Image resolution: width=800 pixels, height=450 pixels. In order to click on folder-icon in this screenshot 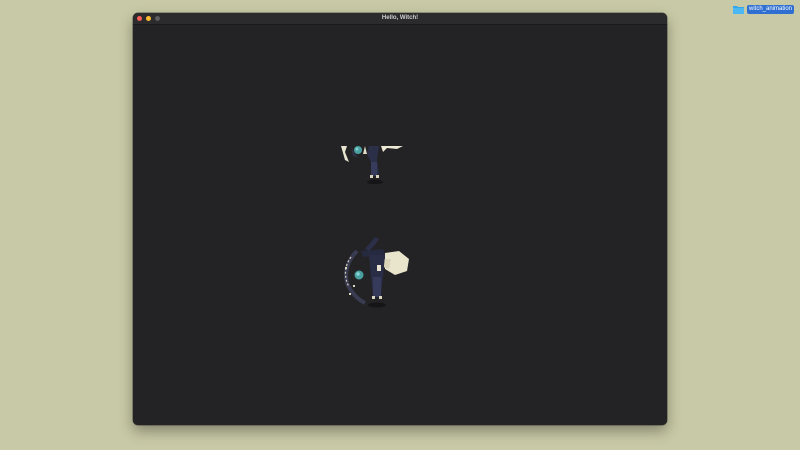, I will do `click(738, 9)`.